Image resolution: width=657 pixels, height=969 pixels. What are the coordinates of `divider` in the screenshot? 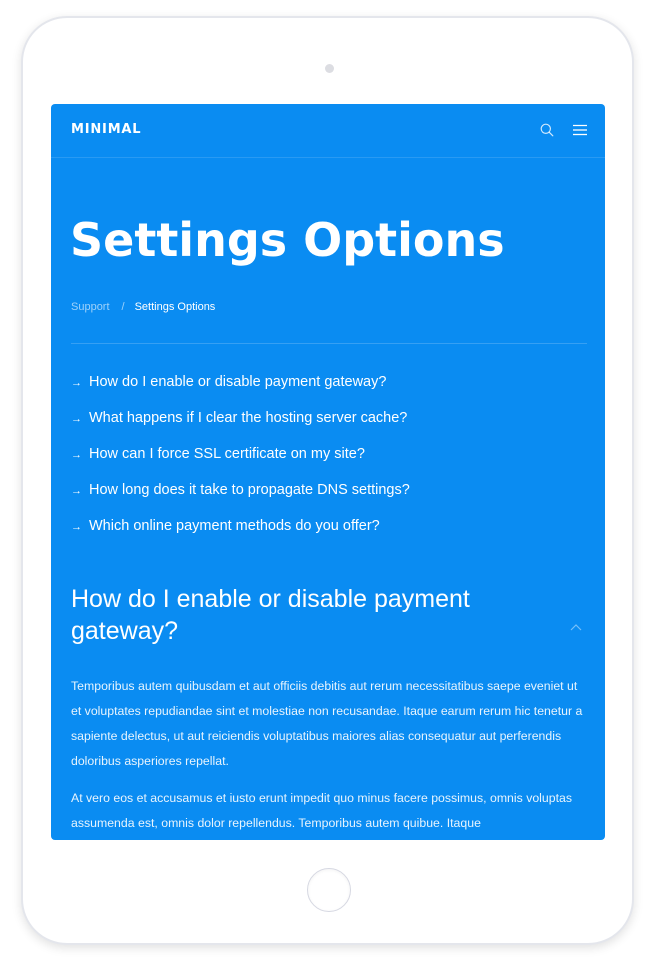 It's located at (329, 343).